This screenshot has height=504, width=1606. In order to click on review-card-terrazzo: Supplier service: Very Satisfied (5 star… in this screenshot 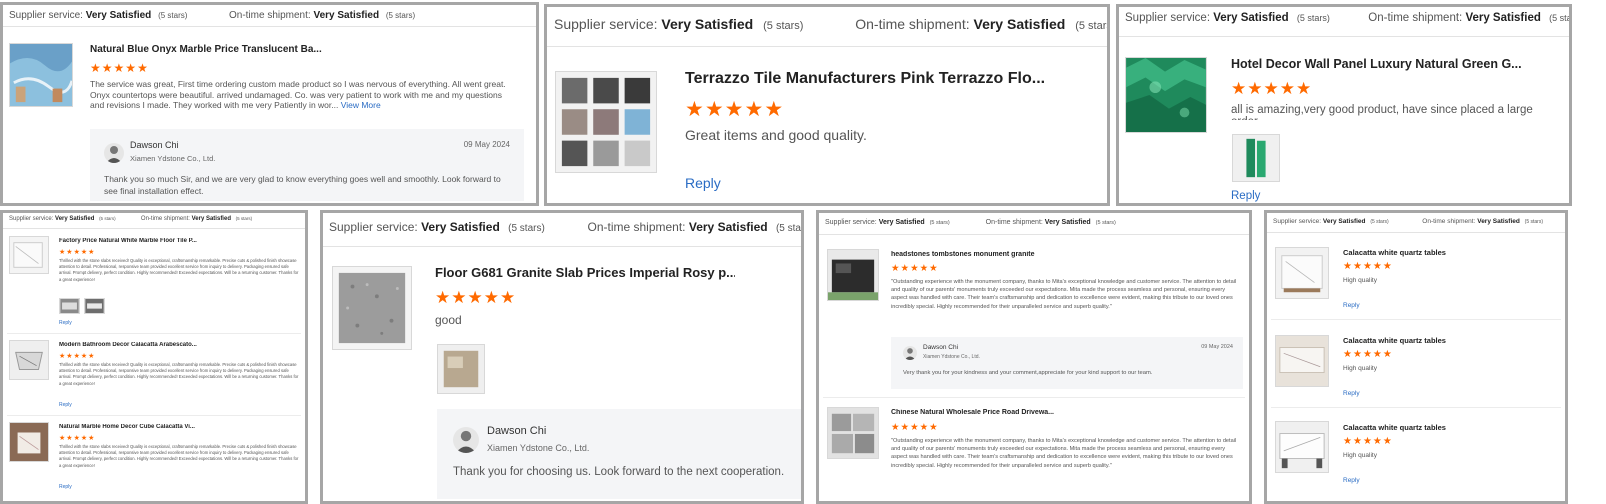, I will do `click(827, 105)`.